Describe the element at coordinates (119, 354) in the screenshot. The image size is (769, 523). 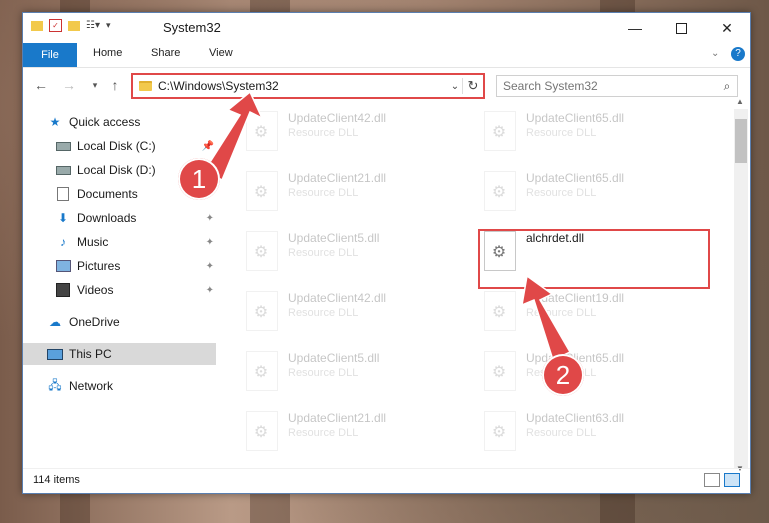
I see `sidebar-item-this-pc: This PC` at that location.